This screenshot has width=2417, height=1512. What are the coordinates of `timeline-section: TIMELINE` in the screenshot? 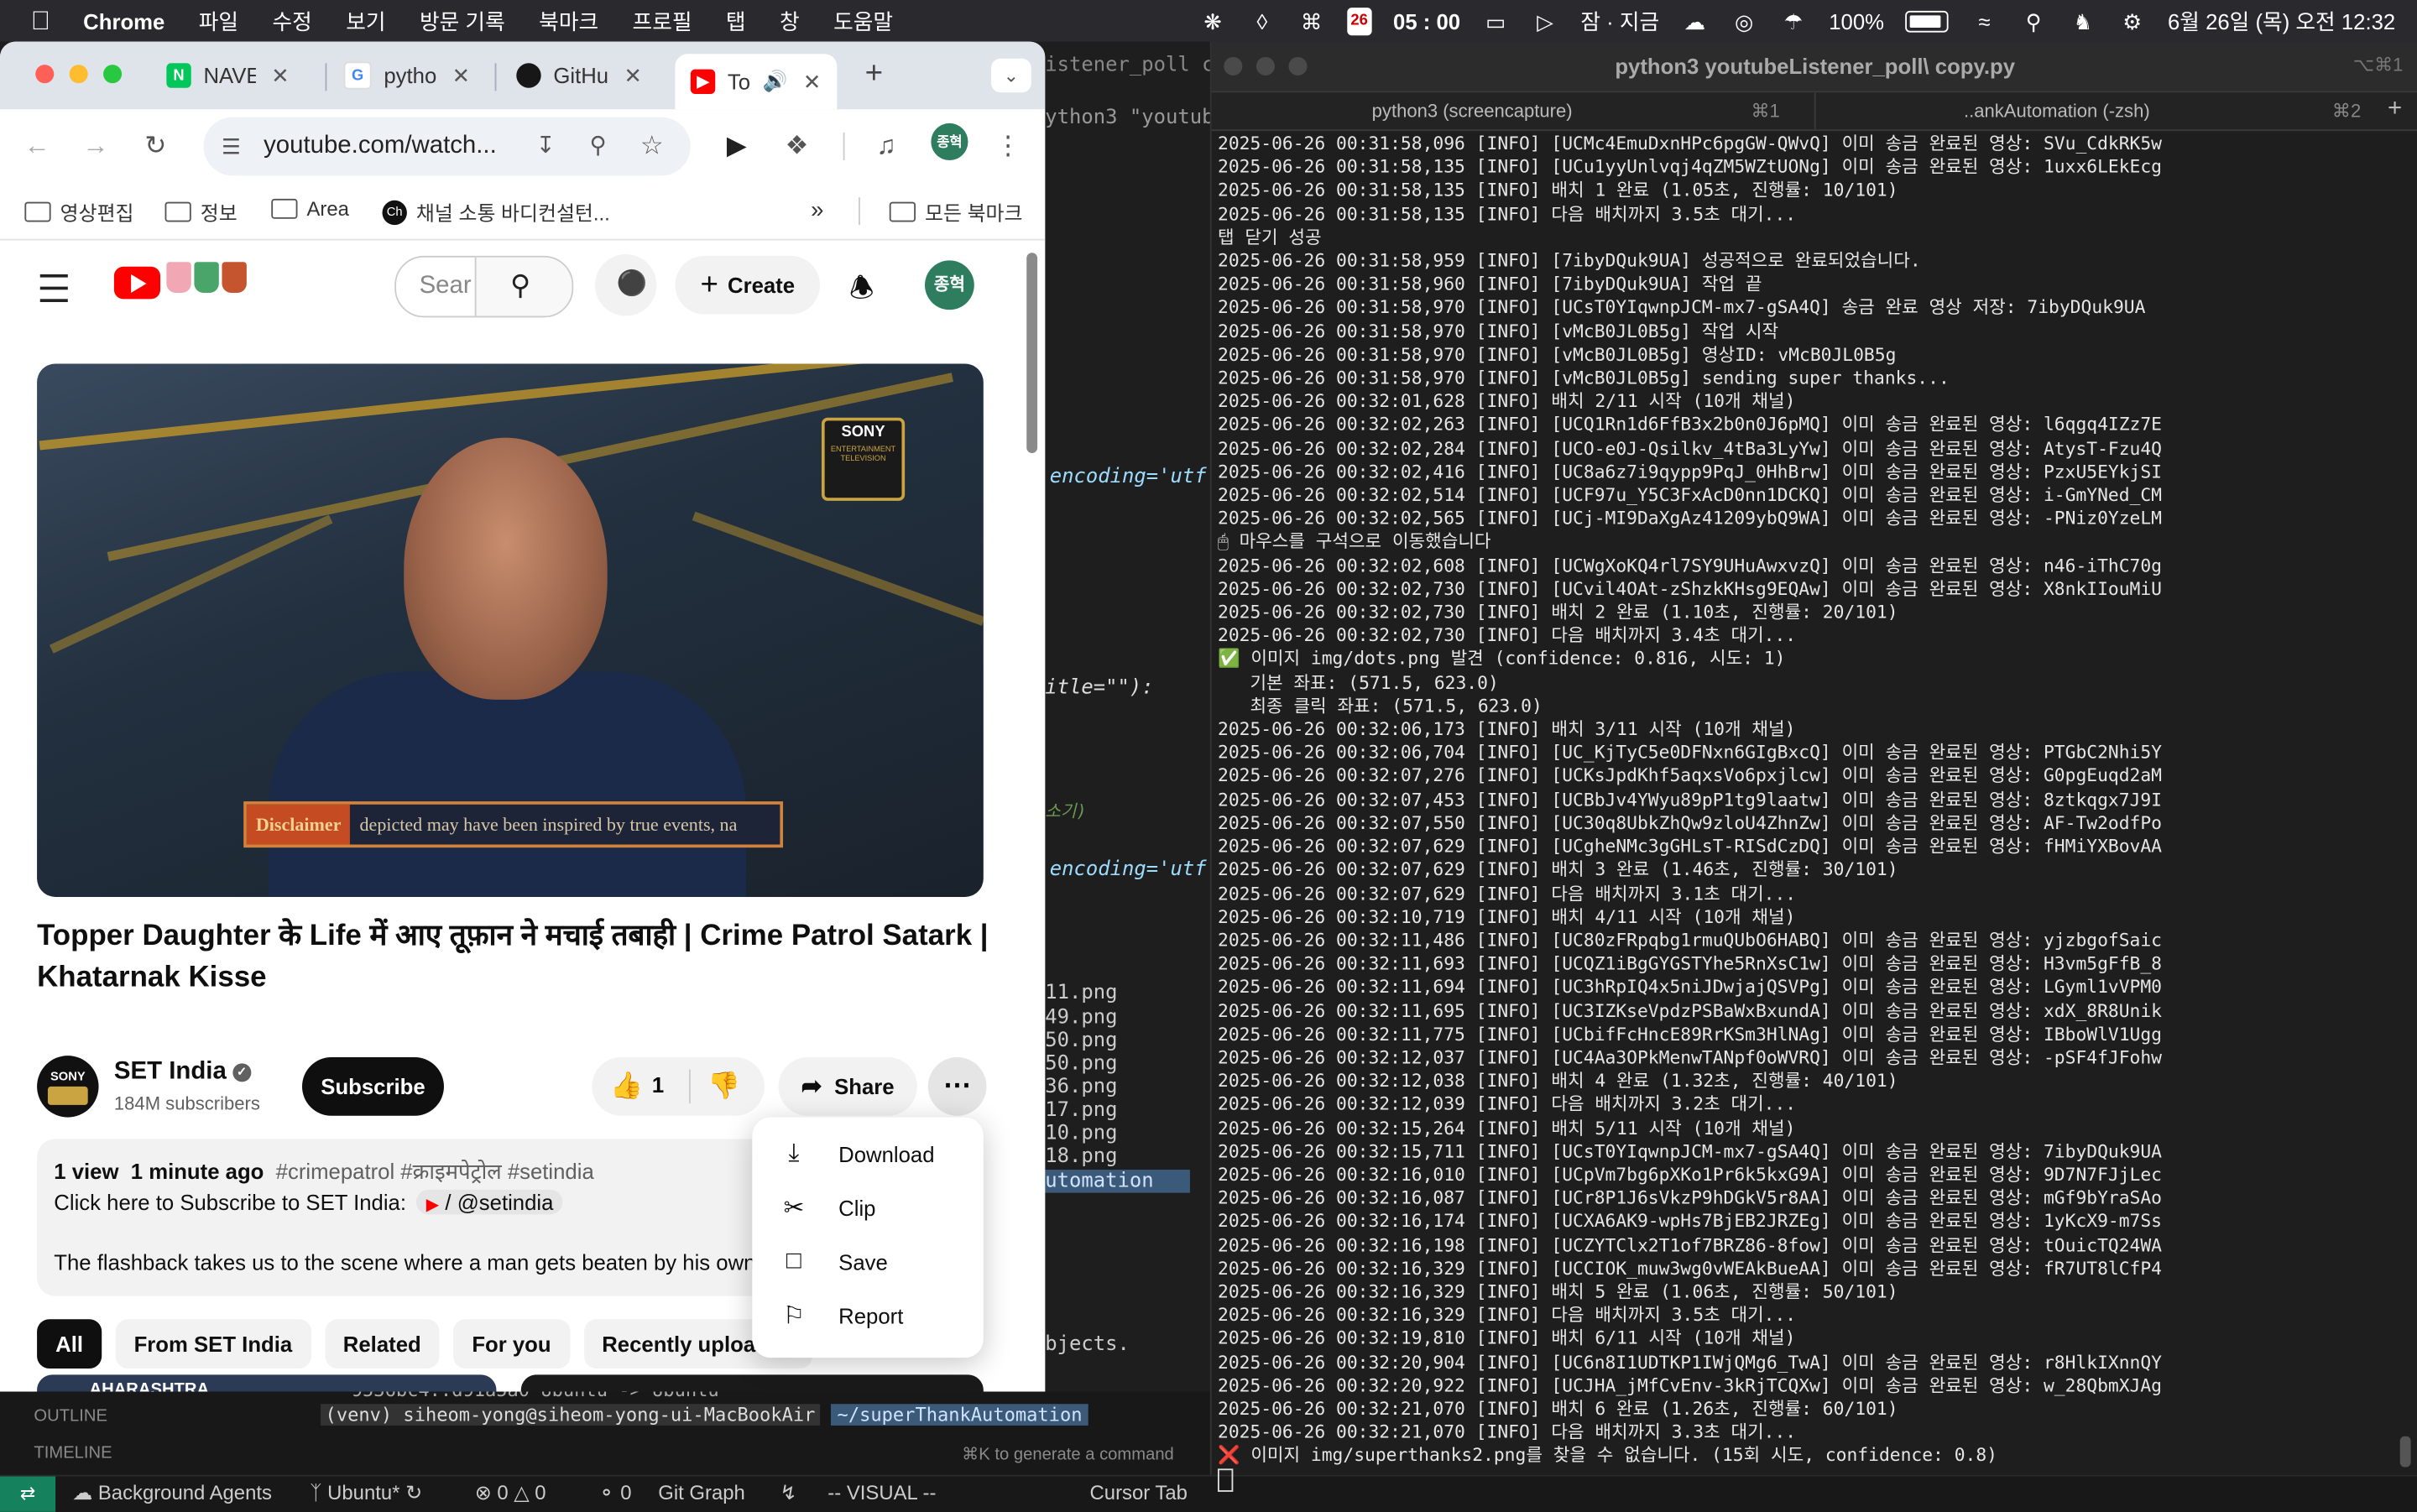 It's located at (73, 1453).